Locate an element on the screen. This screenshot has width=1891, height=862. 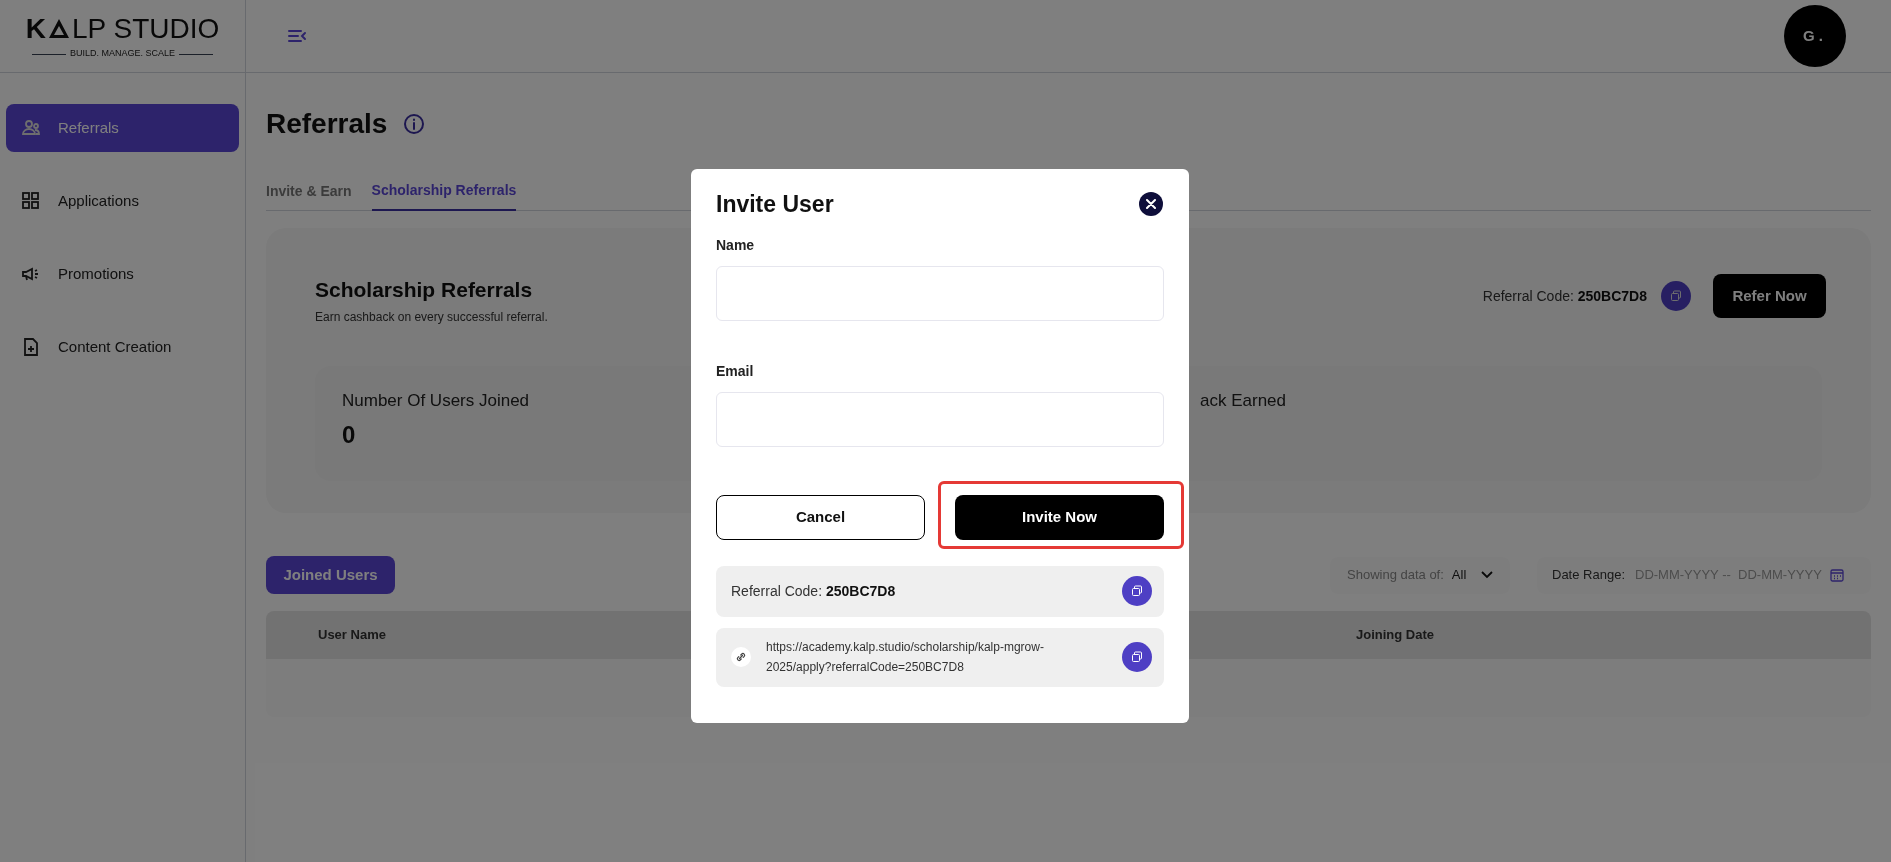
column-header: User Name is located at coordinates (352, 635).